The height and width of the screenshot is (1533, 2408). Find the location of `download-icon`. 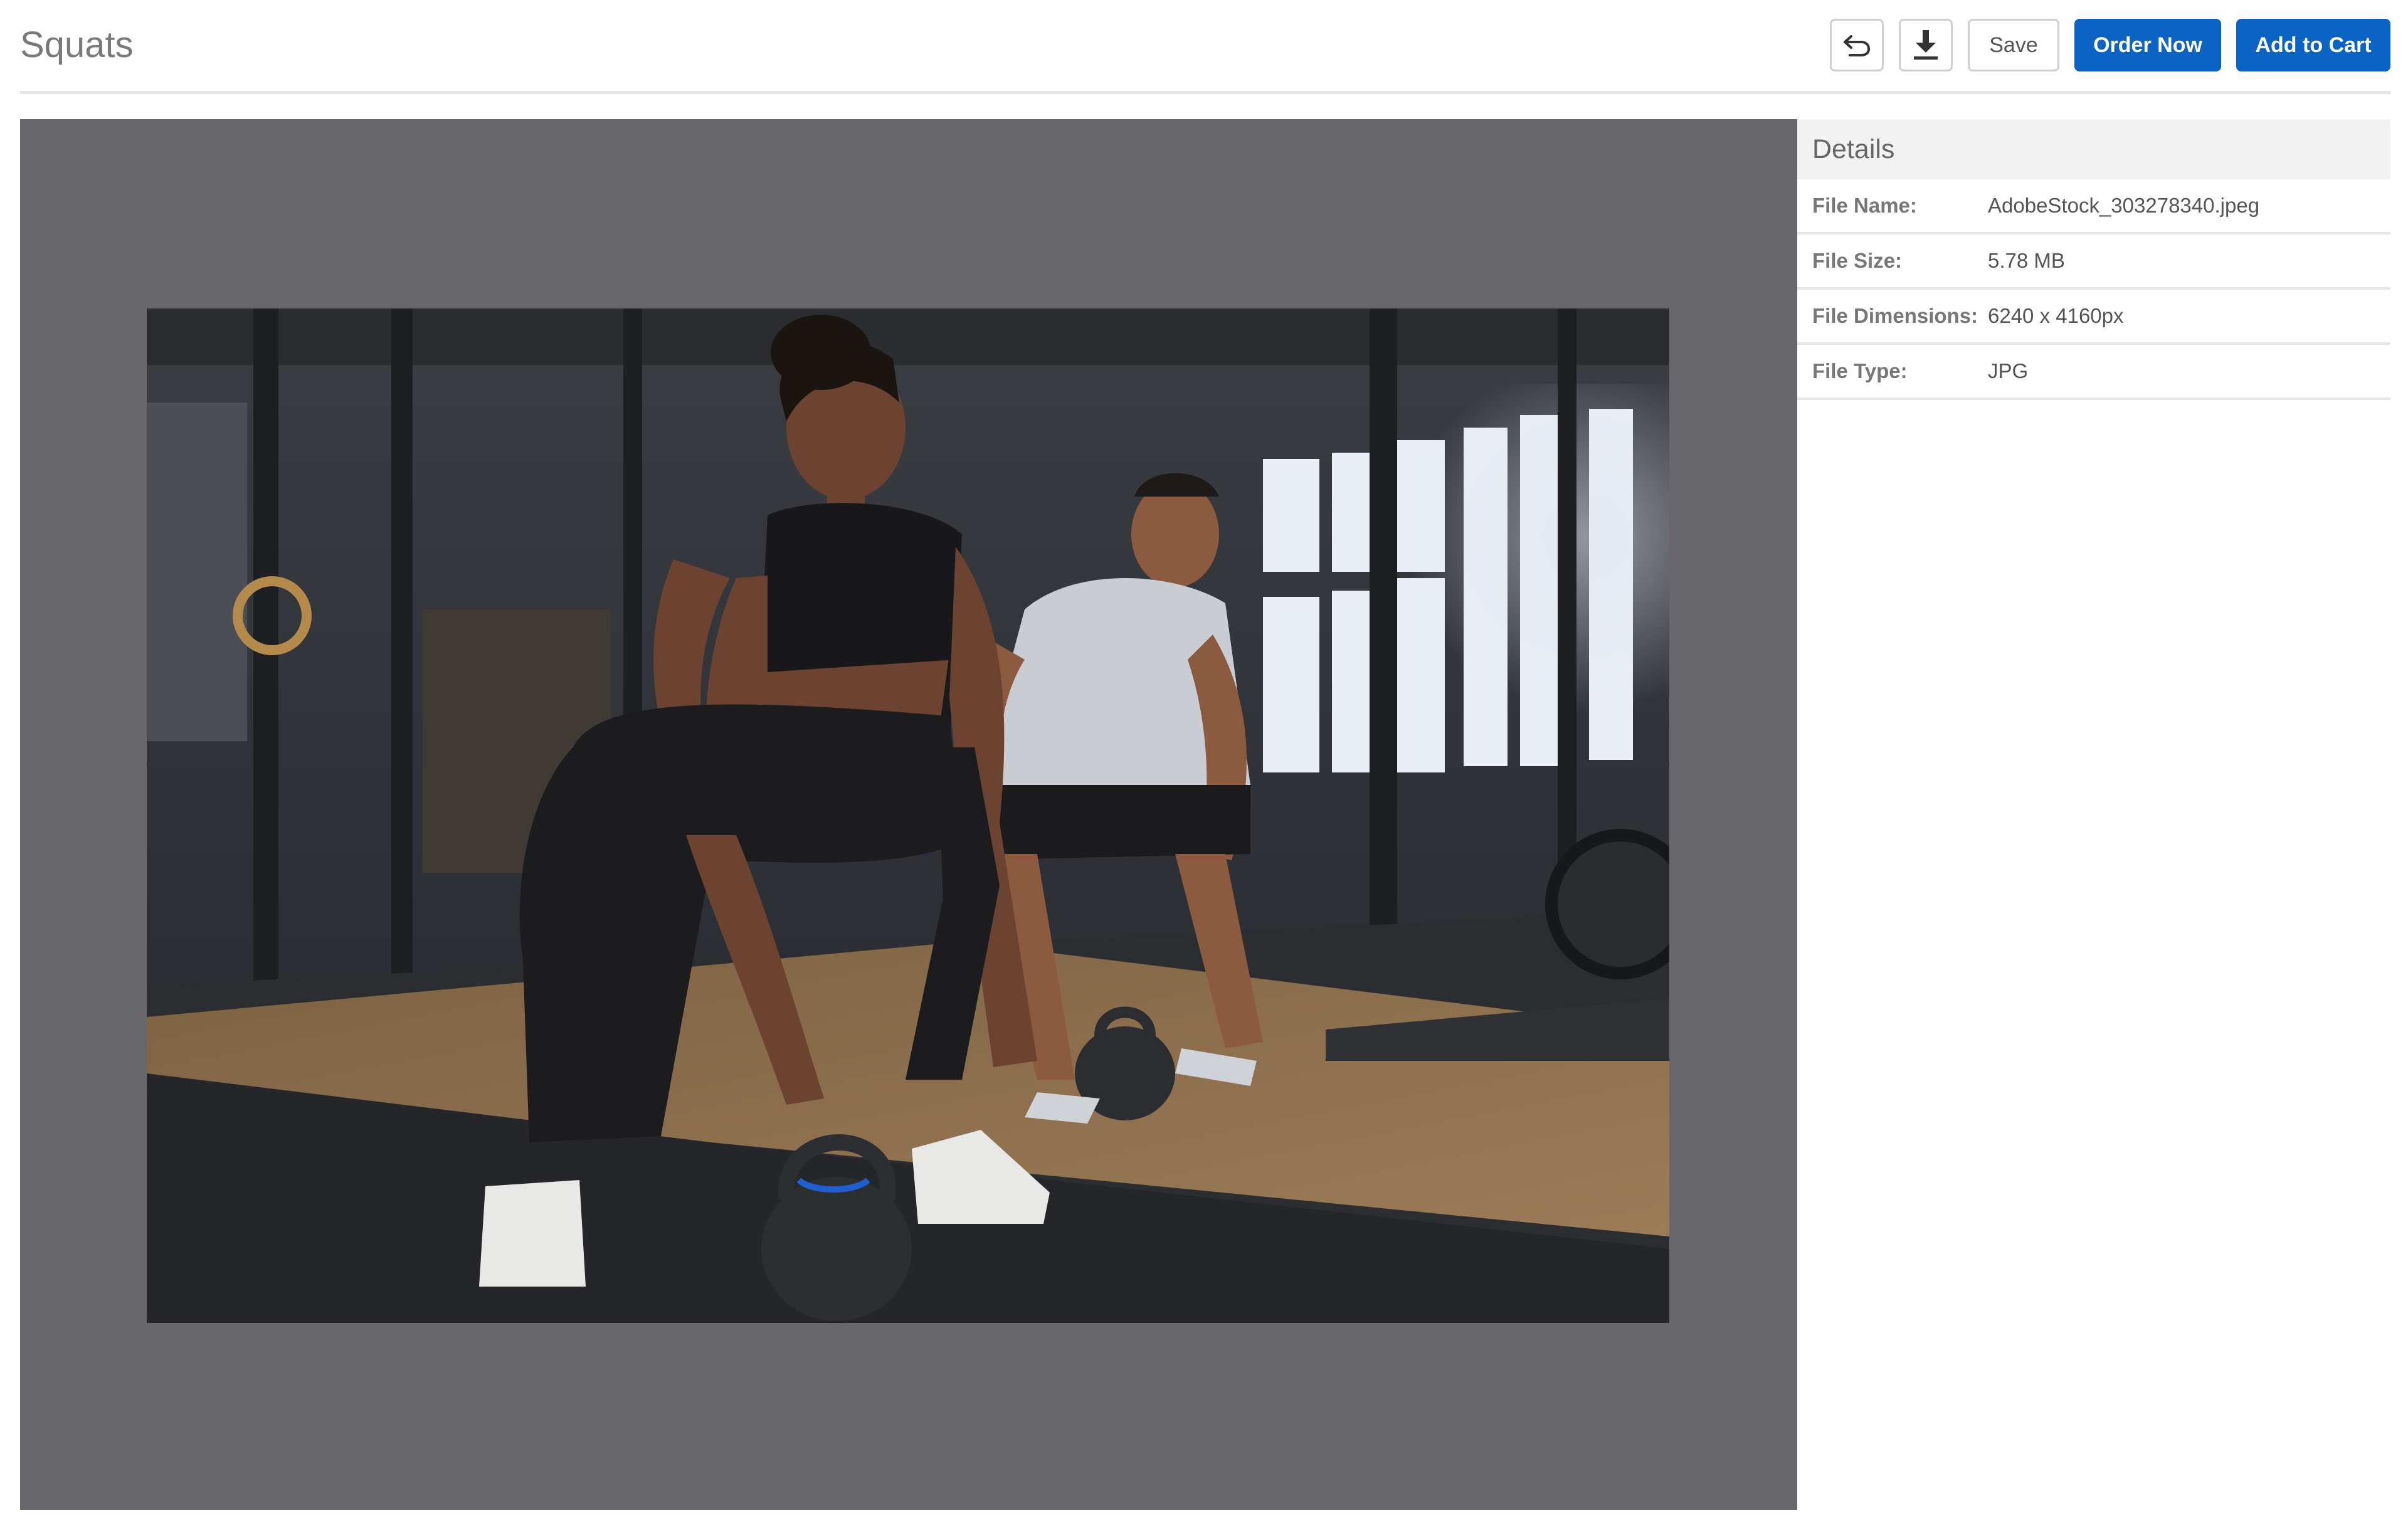

download-icon is located at coordinates (1926, 45).